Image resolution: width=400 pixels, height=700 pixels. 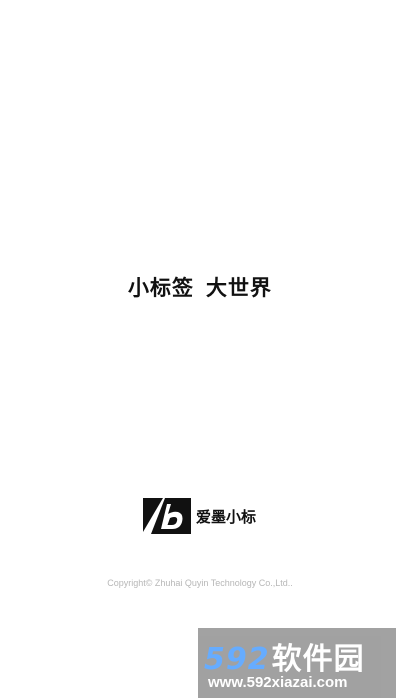 What do you see at coordinates (278, 682) in the screenshot?
I see `watermark-url: www.592xiazai.com` at bounding box center [278, 682].